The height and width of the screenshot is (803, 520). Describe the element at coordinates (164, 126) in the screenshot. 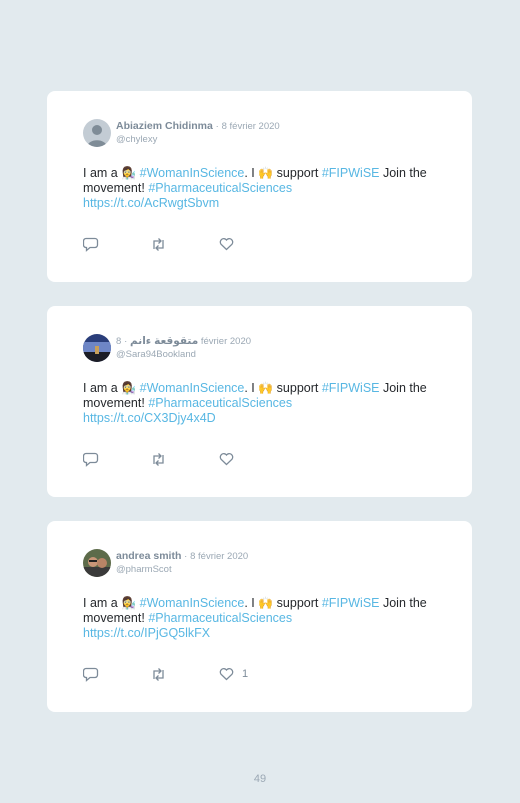

I see `author-name: Abiaziem Chidinma` at that location.